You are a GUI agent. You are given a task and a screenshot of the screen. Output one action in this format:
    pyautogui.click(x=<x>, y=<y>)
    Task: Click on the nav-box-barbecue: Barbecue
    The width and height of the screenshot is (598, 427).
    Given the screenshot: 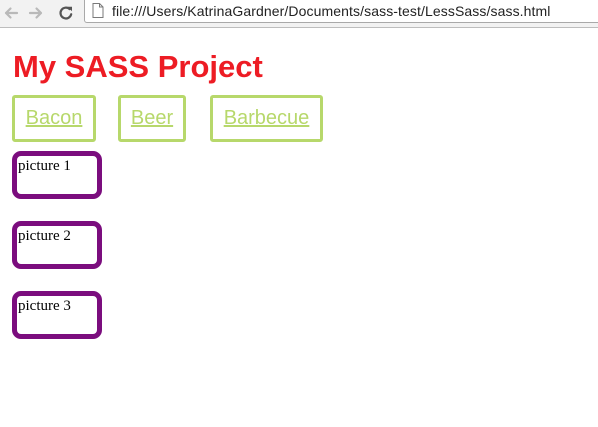 What is the action you would take?
    pyautogui.click(x=266, y=118)
    